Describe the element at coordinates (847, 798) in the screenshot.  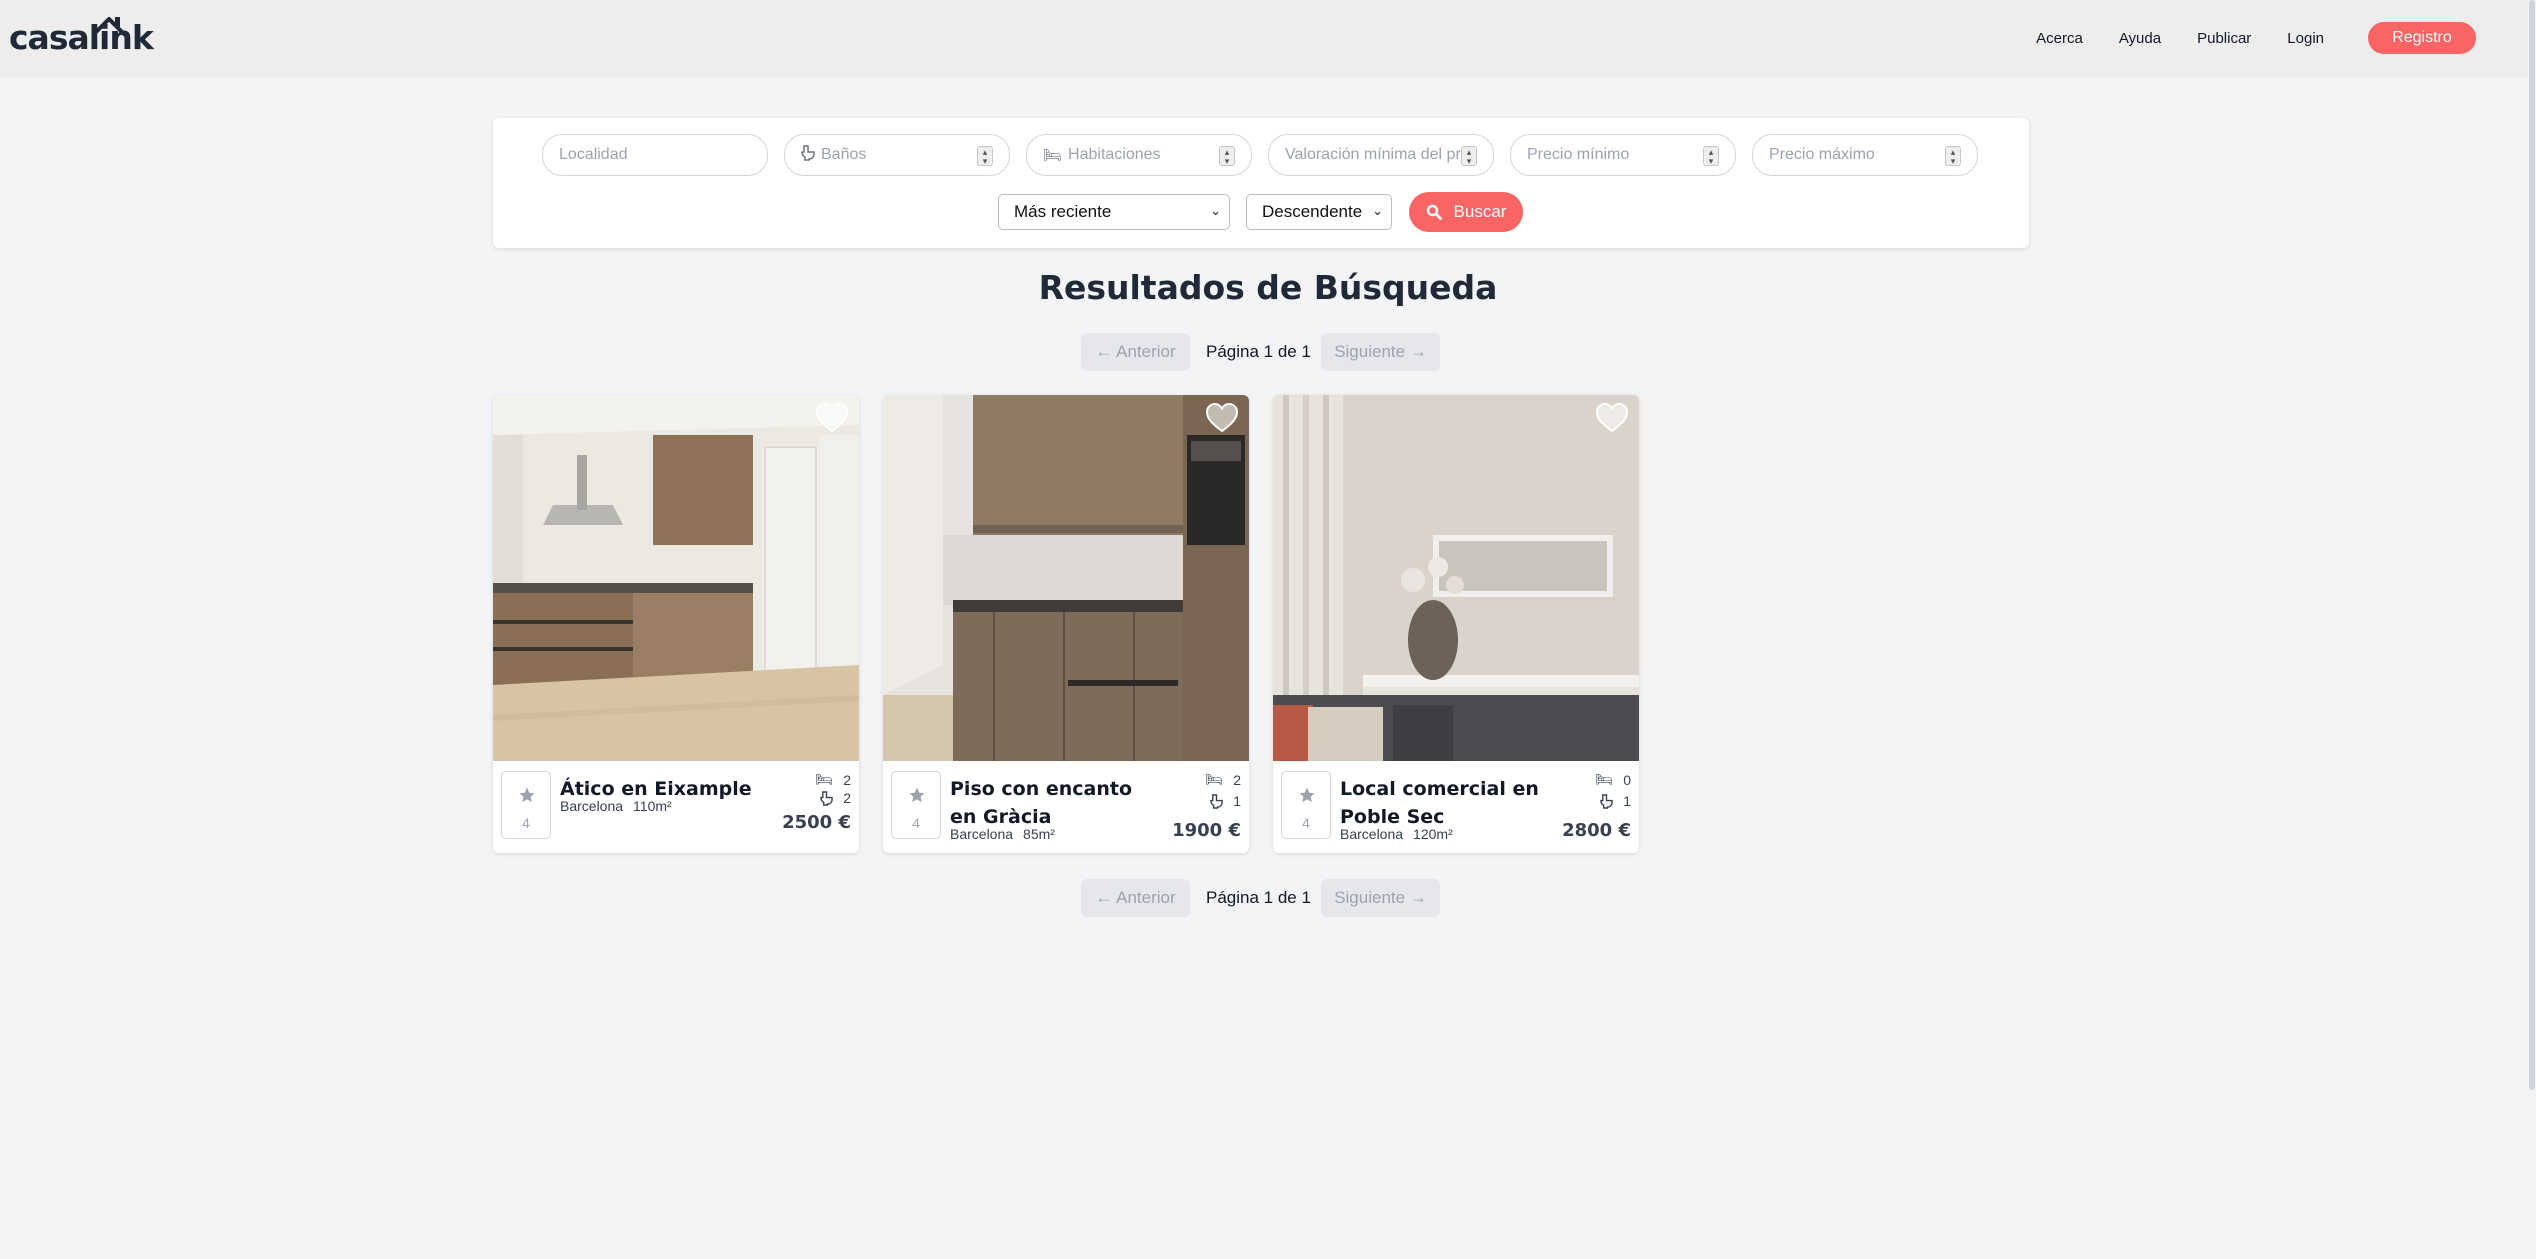
I see `bathrooms-value: 2` at that location.